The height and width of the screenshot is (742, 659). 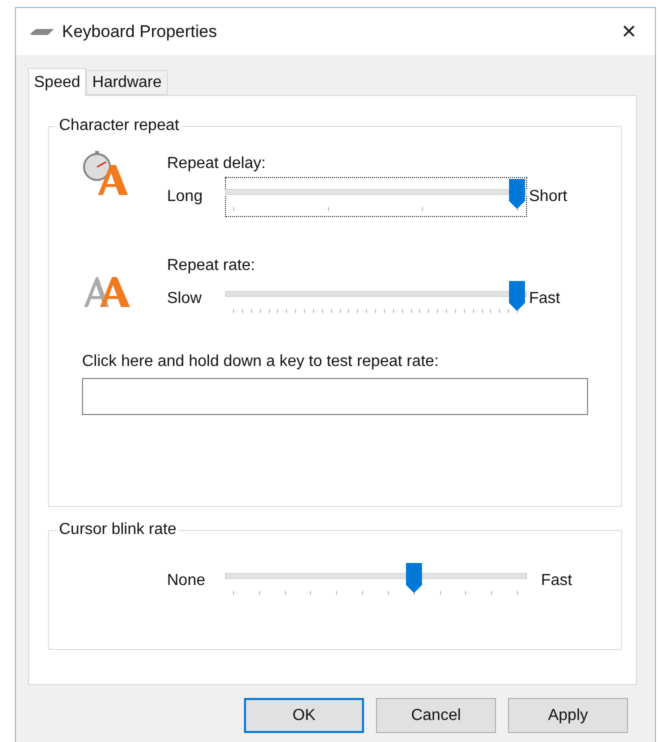 I want to click on window-title: Keyboard Properties, so click(x=140, y=32).